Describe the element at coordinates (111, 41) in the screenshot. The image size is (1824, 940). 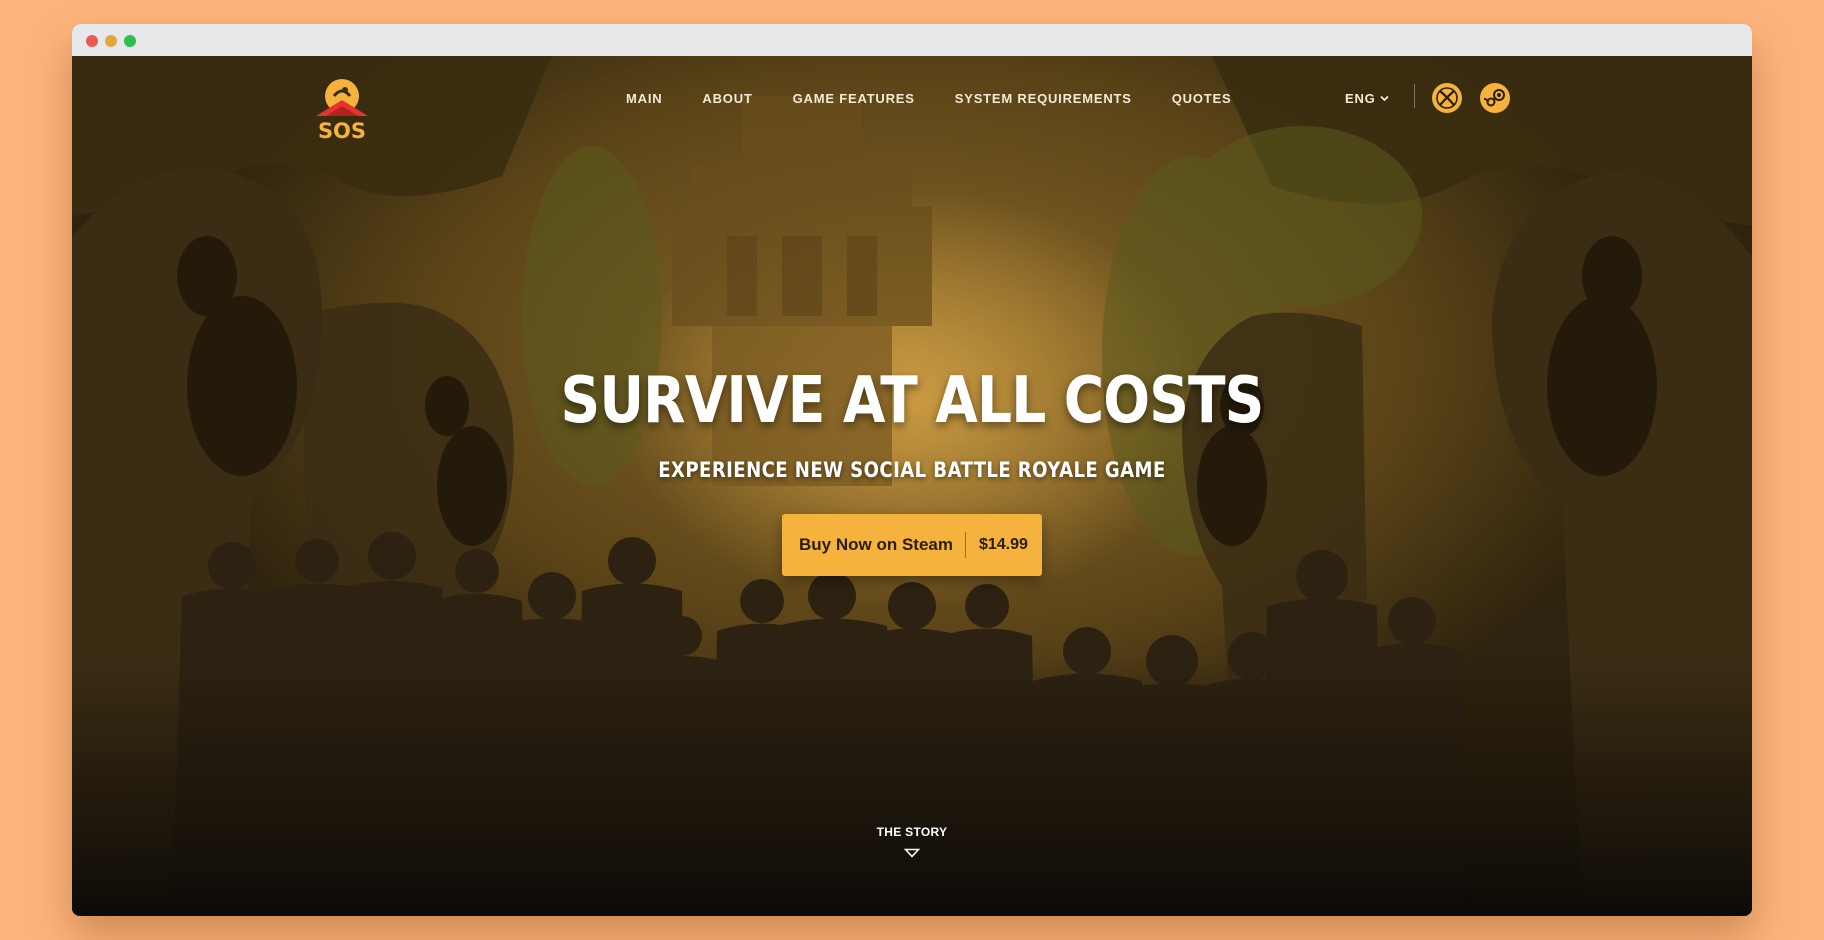
I see `minimize-window-button` at that location.